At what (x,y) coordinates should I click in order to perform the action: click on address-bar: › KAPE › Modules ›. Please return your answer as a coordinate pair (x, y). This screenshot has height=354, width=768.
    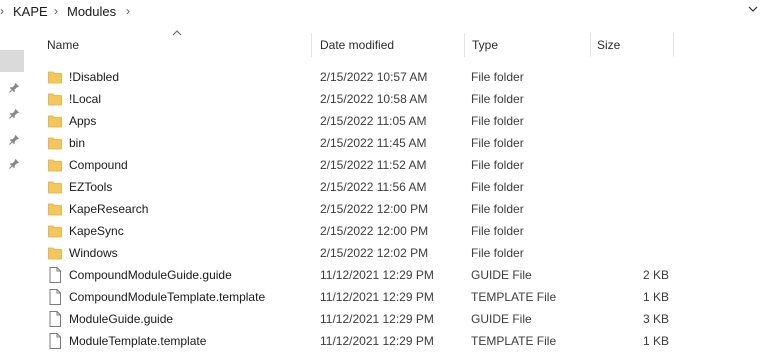
    Looking at the image, I should click on (384, 12).